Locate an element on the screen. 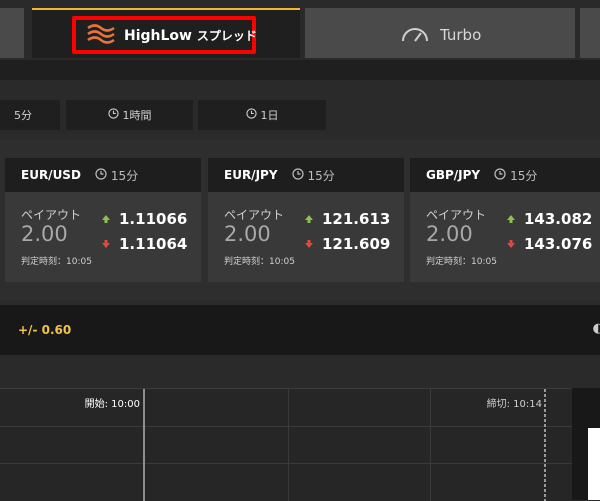 The height and width of the screenshot is (501, 600). high-rate: 121.613 is located at coordinates (347, 219).